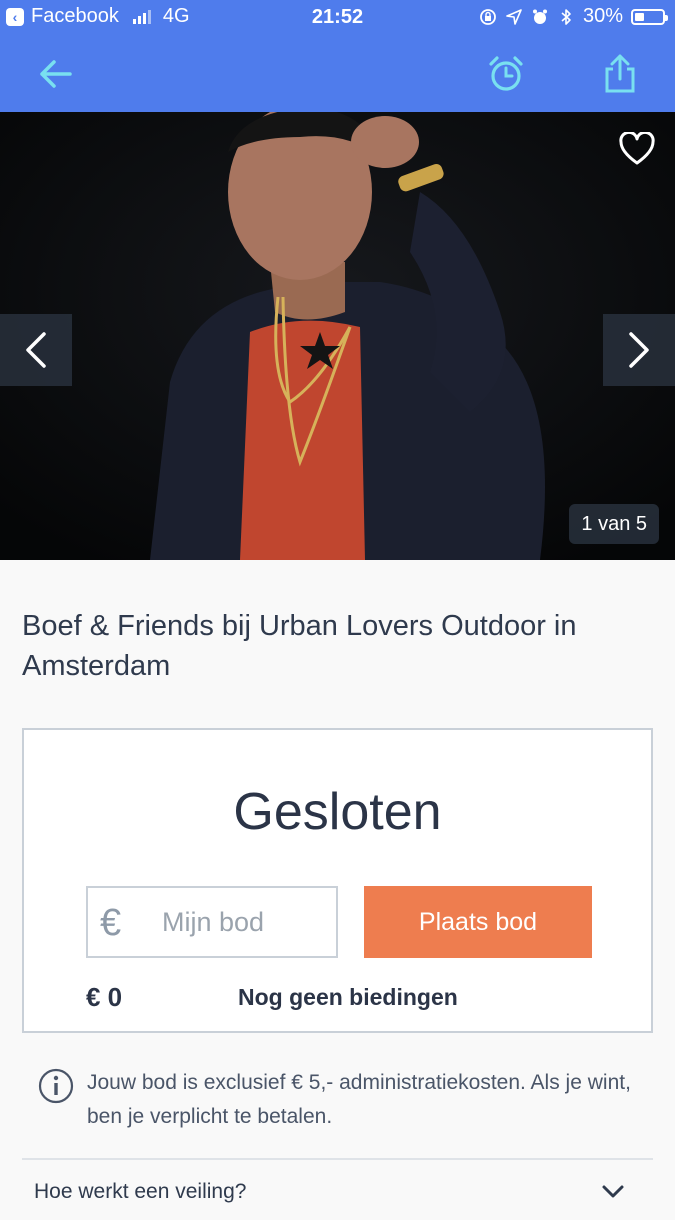  I want to click on bid-input, so click(238, 922).